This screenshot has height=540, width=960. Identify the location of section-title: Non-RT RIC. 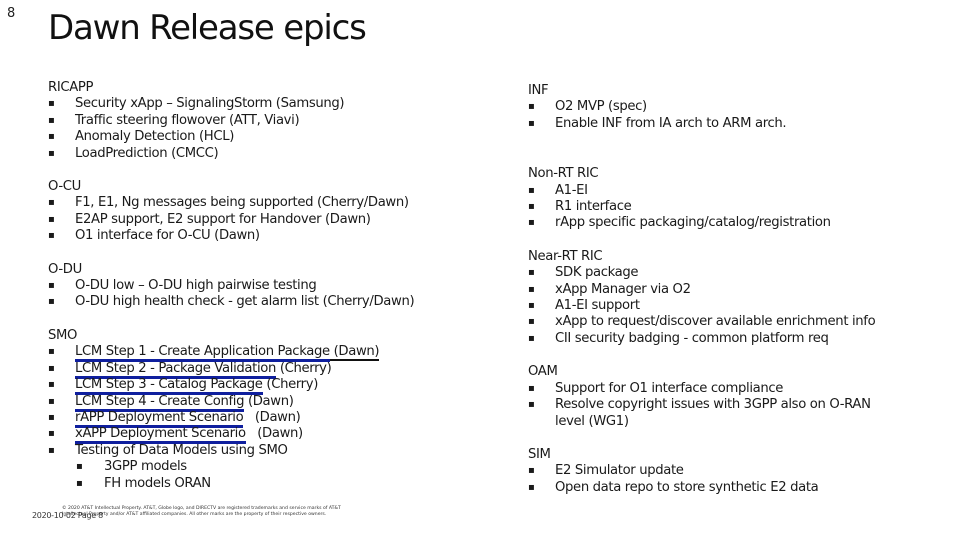
(563, 174).